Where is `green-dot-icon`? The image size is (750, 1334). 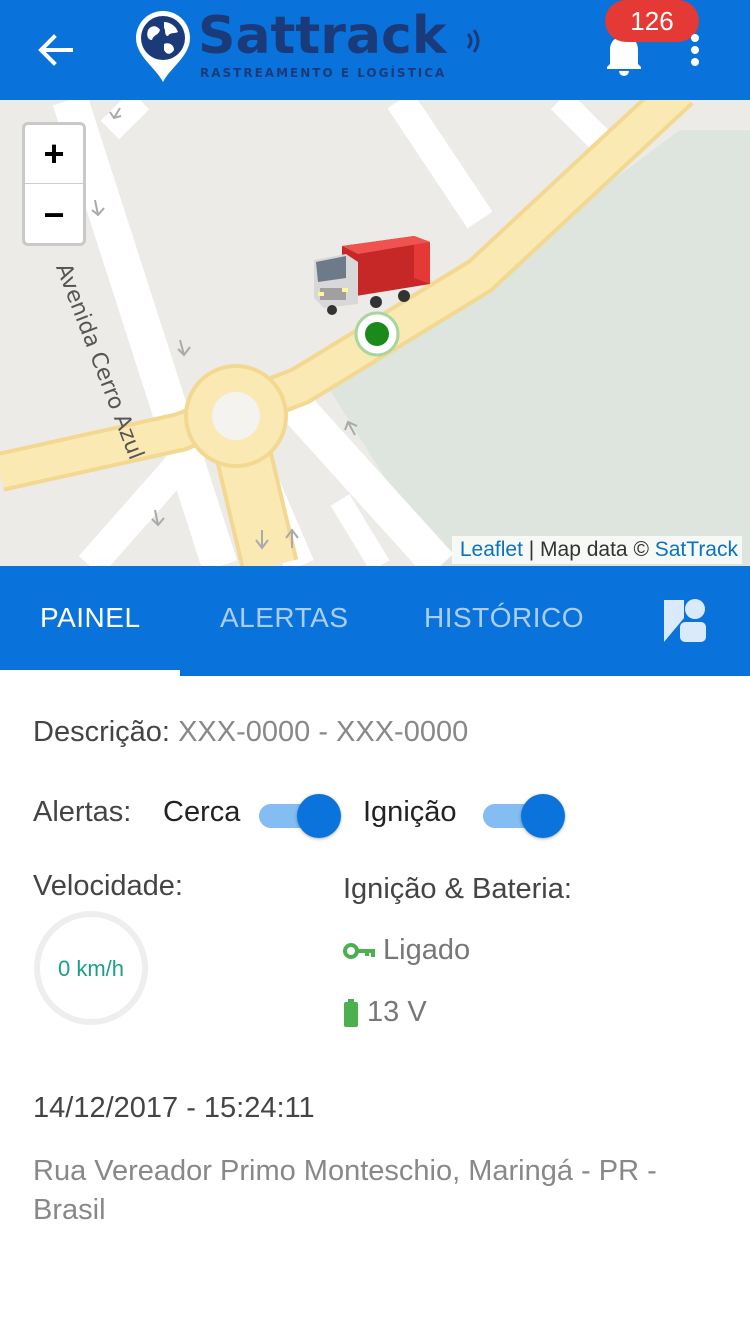
green-dot-icon is located at coordinates (377, 334).